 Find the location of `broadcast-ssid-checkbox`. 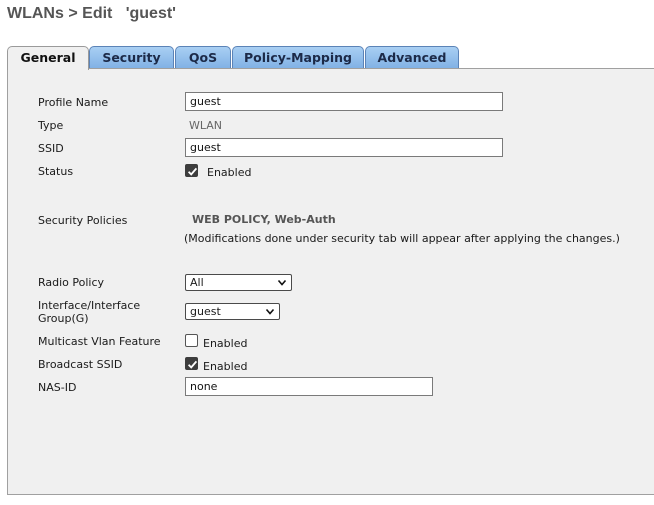

broadcast-ssid-checkbox is located at coordinates (191, 363).